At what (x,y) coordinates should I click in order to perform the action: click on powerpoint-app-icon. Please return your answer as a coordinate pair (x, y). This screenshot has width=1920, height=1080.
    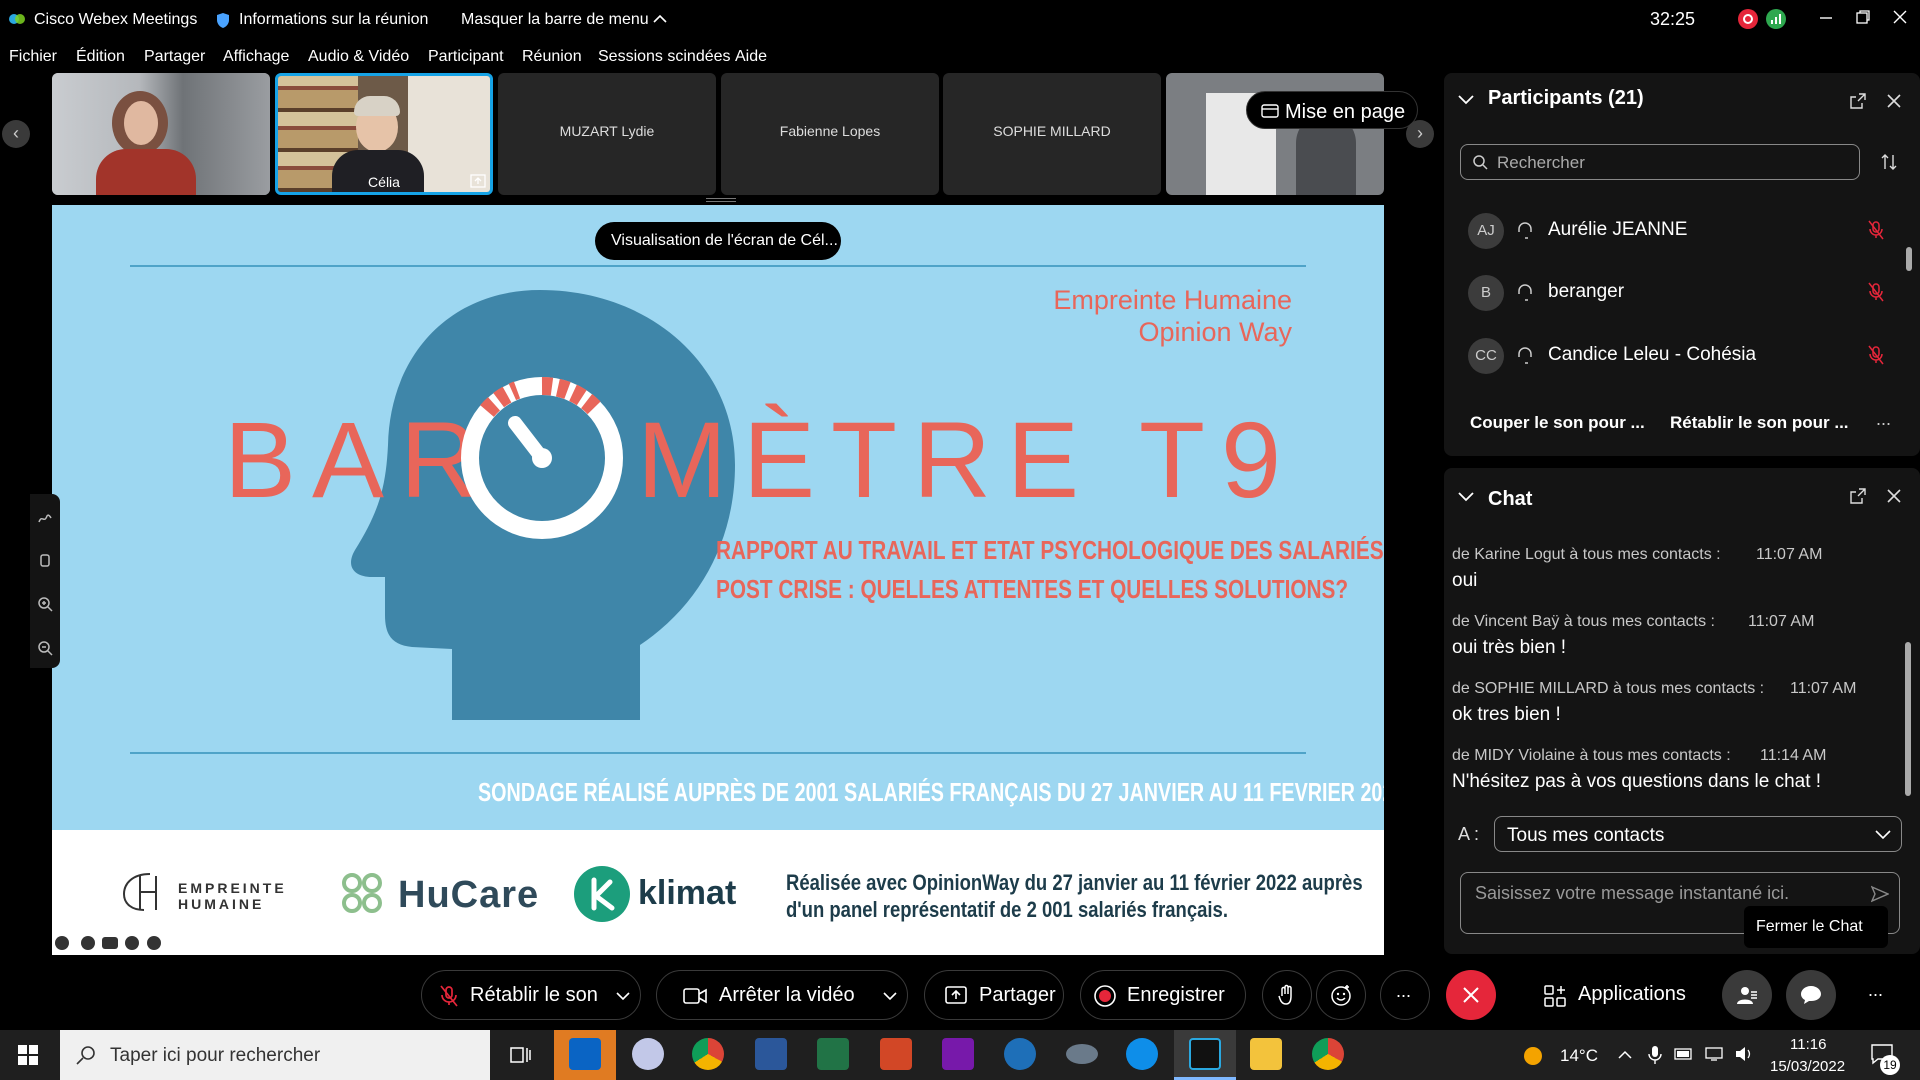
    Looking at the image, I should click on (896, 1054).